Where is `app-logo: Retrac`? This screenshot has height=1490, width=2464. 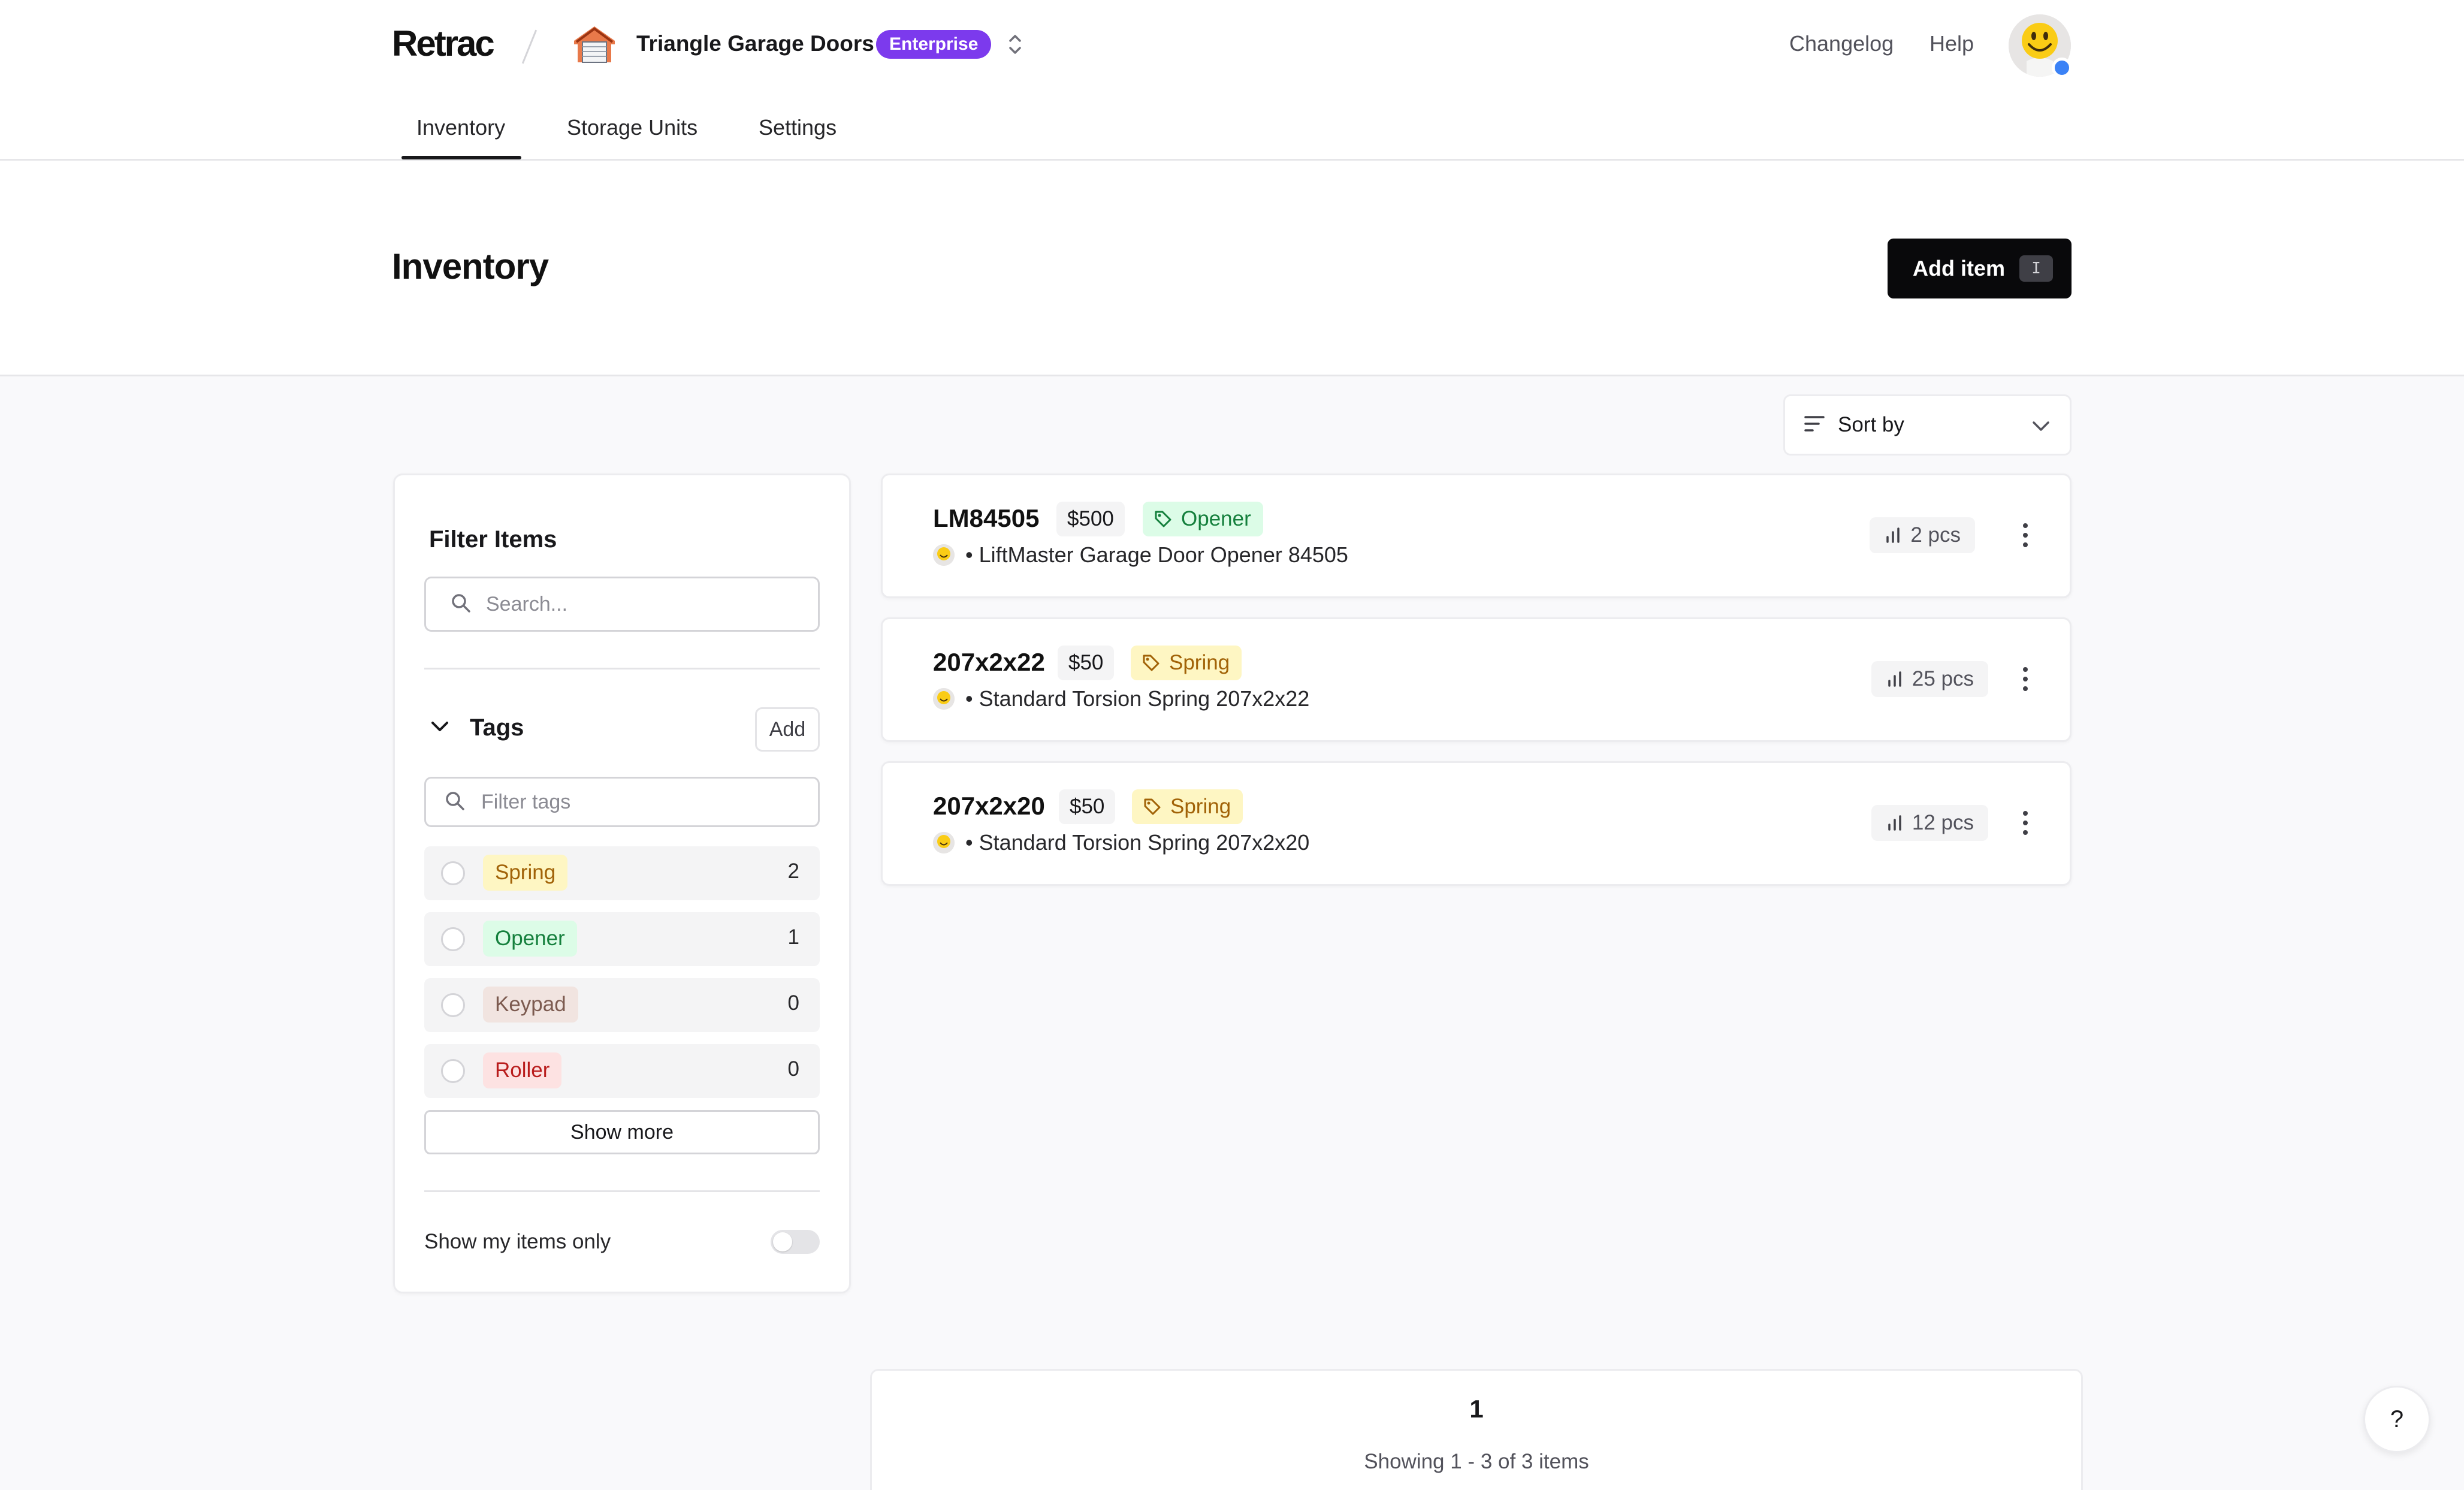
app-logo: Retrac is located at coordinates (443, 44).